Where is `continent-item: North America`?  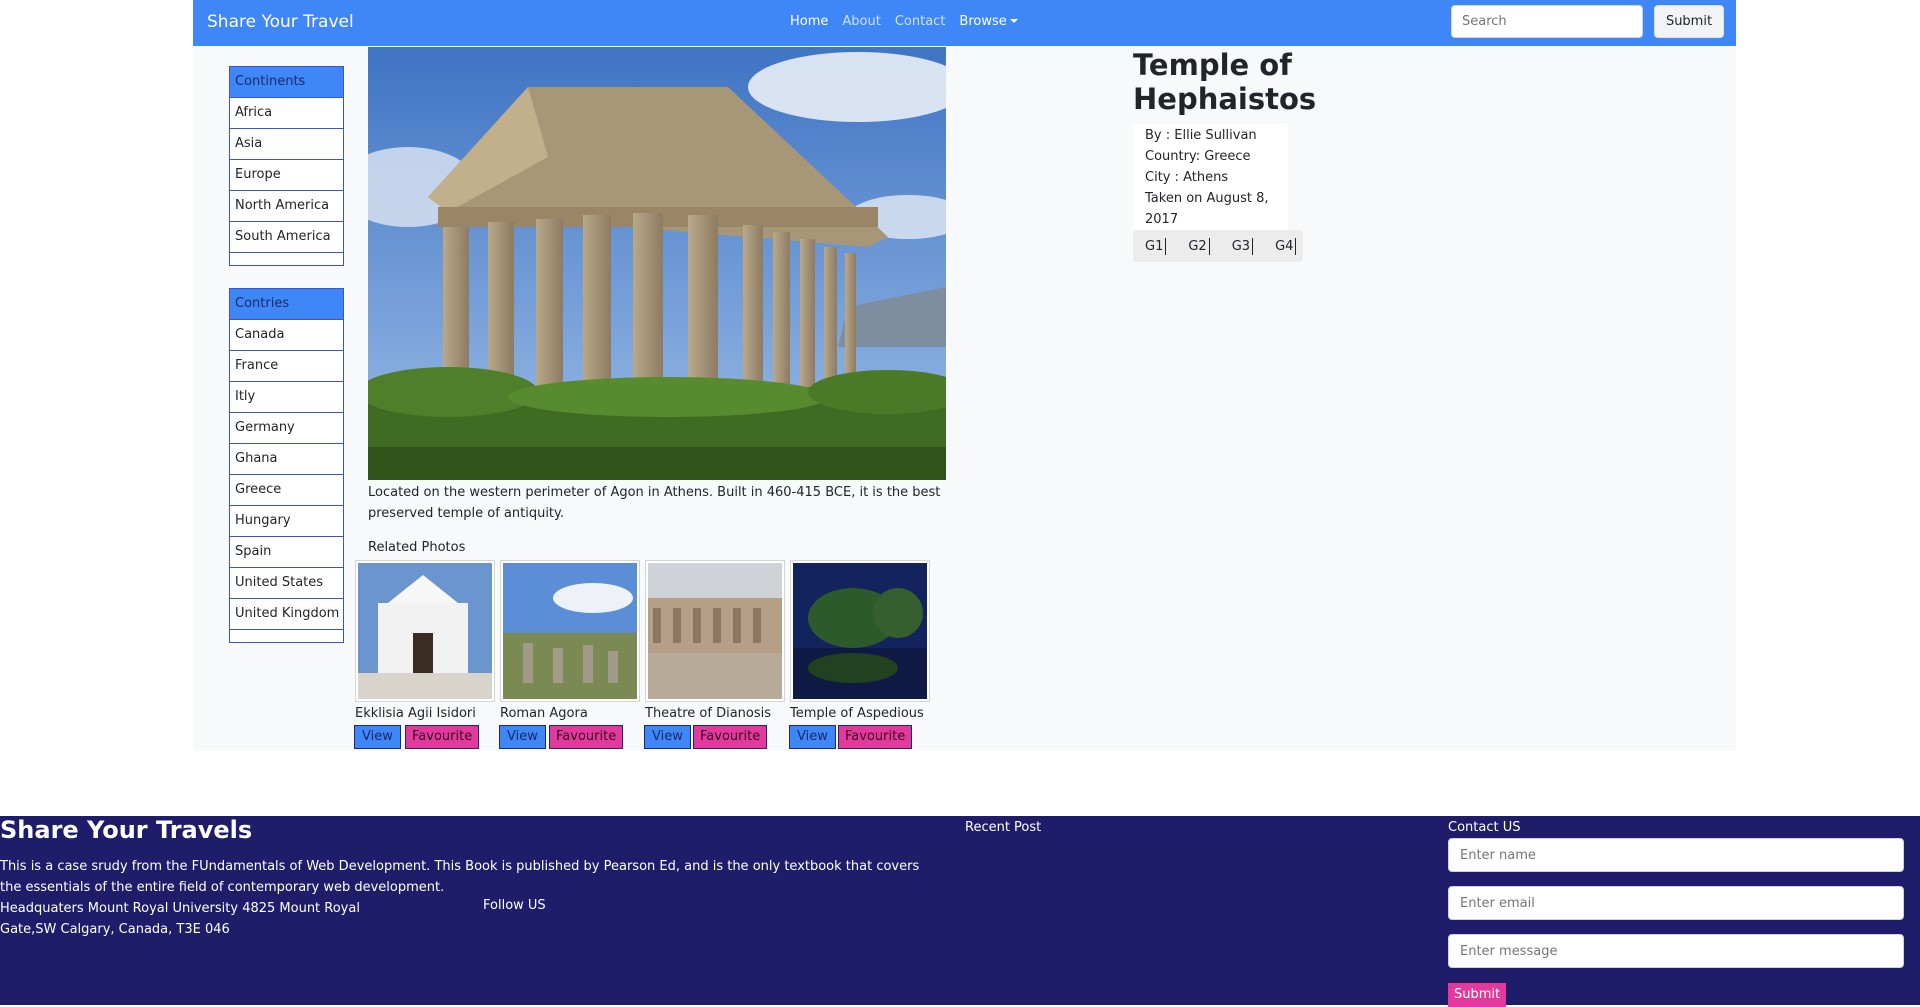 continent-item: North America is located at coordinates (286, 206).